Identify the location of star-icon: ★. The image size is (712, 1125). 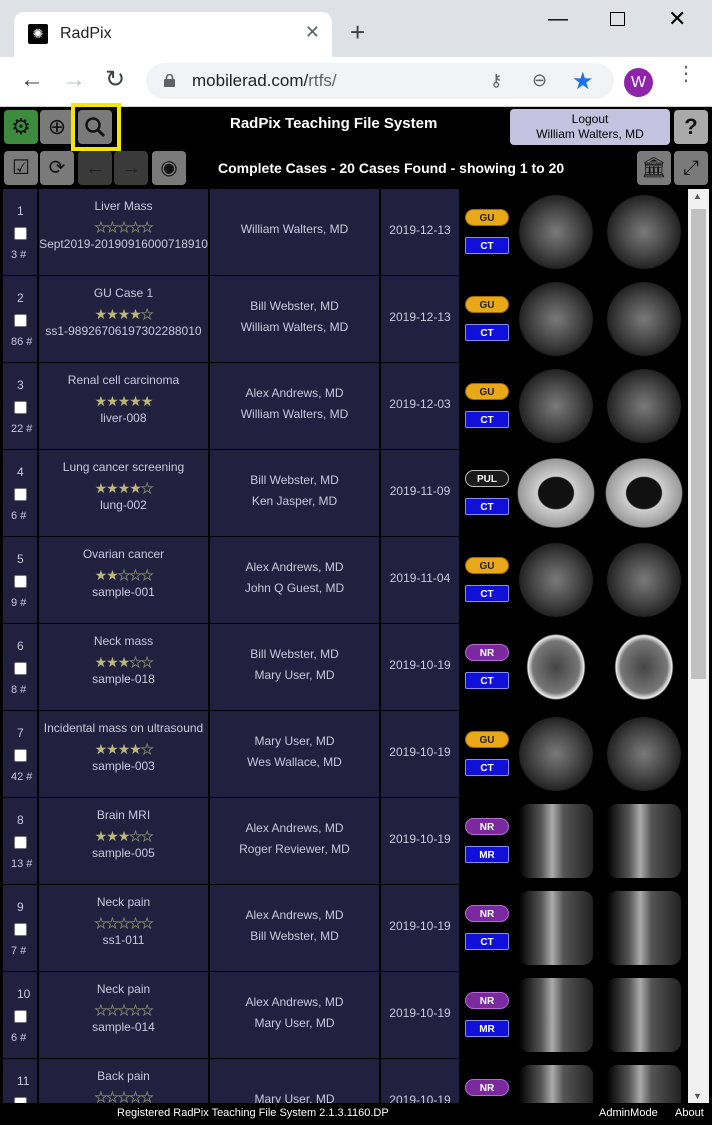
(583, 81).